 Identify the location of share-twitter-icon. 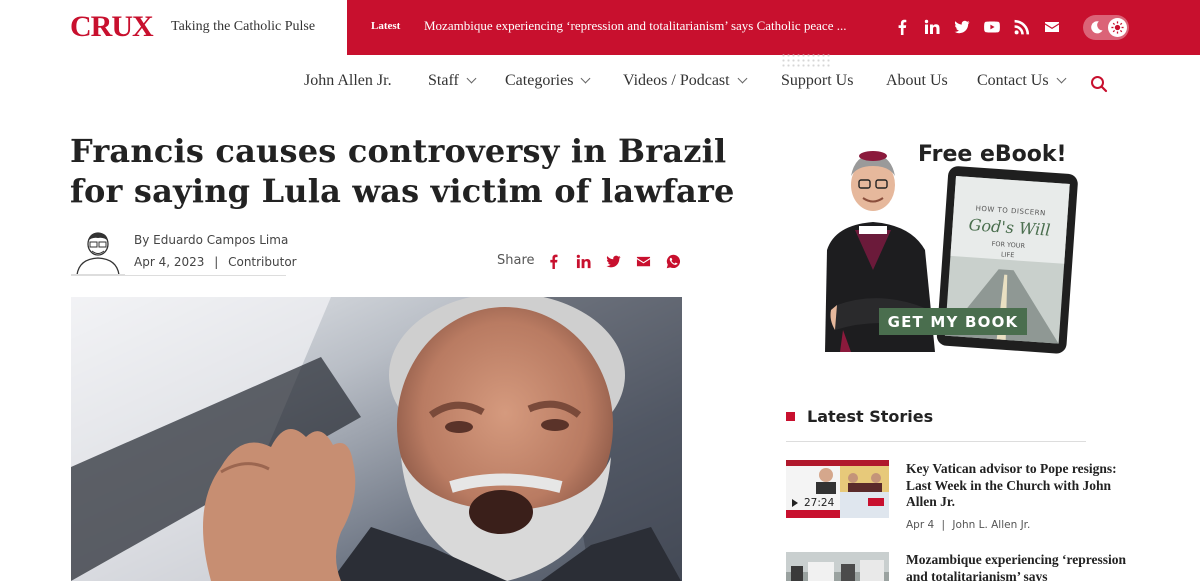
(613, 261).